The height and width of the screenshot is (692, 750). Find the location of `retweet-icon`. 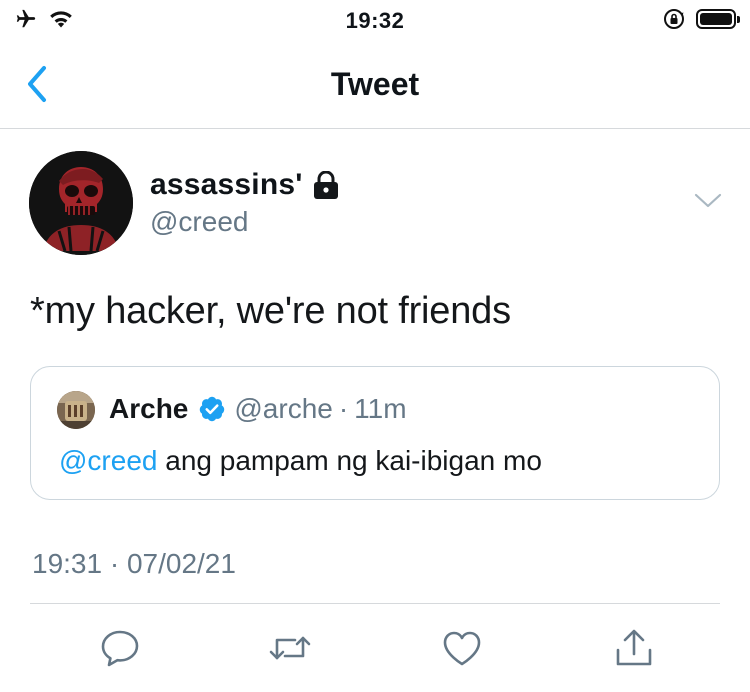

retweet-icon is located at coordinates (290, 648).